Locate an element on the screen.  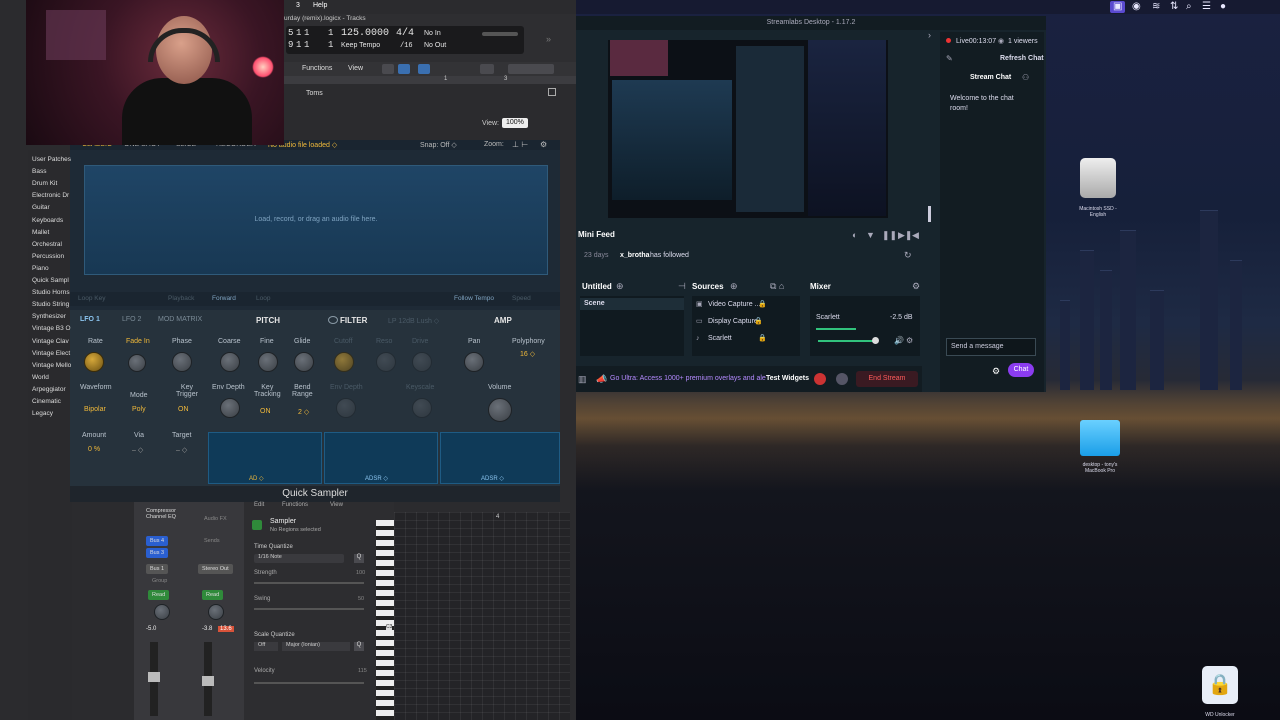
library-item: World is located at coordinates (40, 377).